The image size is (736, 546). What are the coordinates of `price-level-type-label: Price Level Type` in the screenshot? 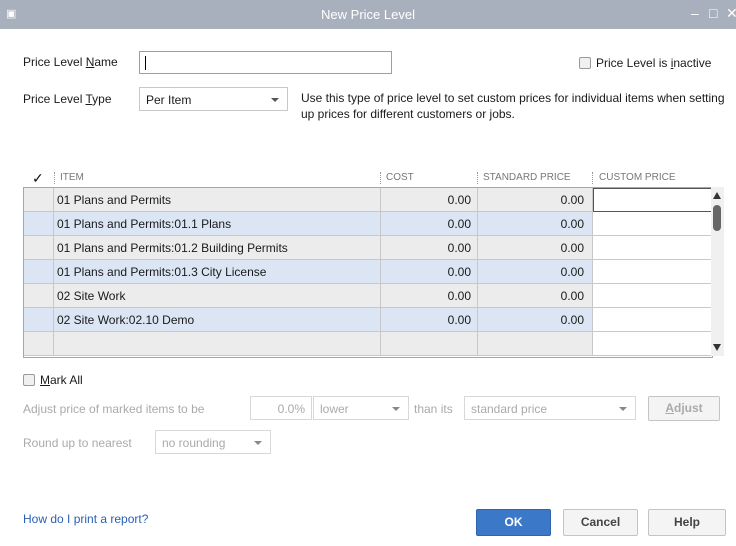 It's located at (67, 99).